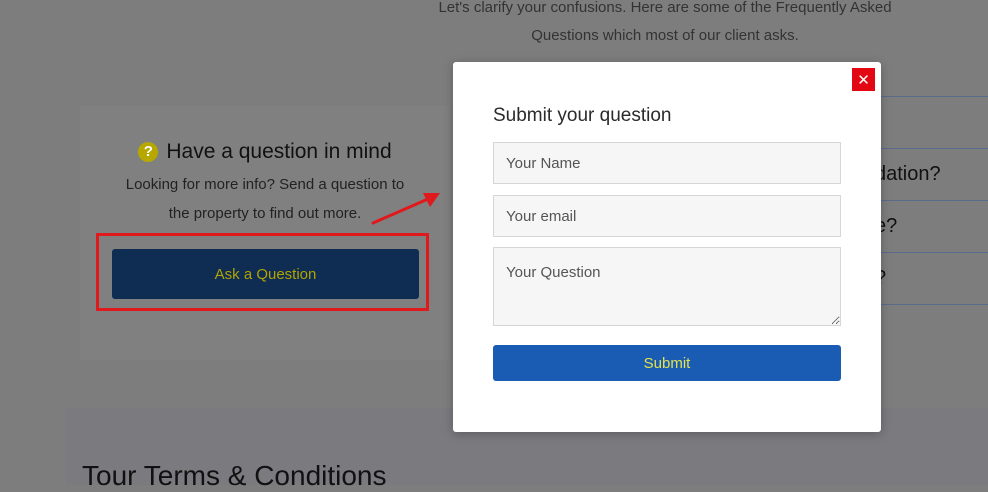  Describe the element at coordinates (667, 163) in the screenshot. I see `name-field` at that location.